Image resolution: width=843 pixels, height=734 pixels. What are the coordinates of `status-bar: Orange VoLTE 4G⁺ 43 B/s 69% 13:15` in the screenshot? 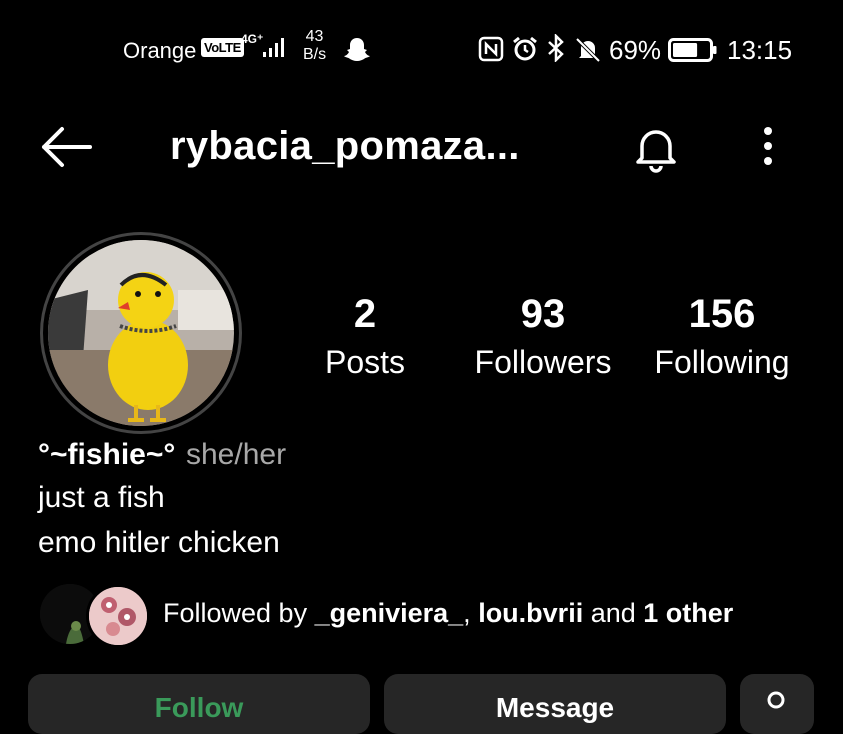 It's located at (421, 50).